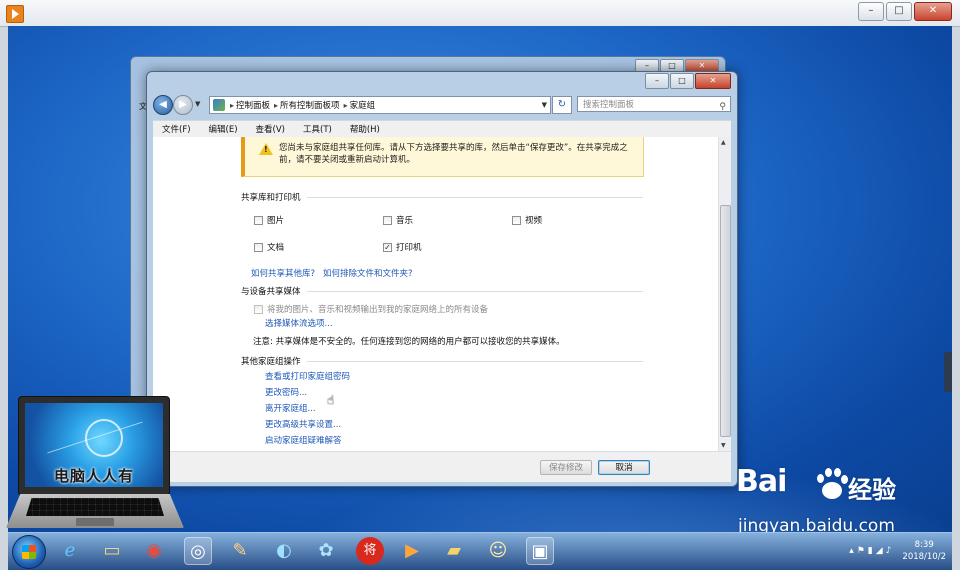 Image resolution: width=960 pixels, height=570 pixels. Describe the element at coordinates (253, 105) in the screenshot. I see `breadcrumb-control-panel: 控制面板` at that location.